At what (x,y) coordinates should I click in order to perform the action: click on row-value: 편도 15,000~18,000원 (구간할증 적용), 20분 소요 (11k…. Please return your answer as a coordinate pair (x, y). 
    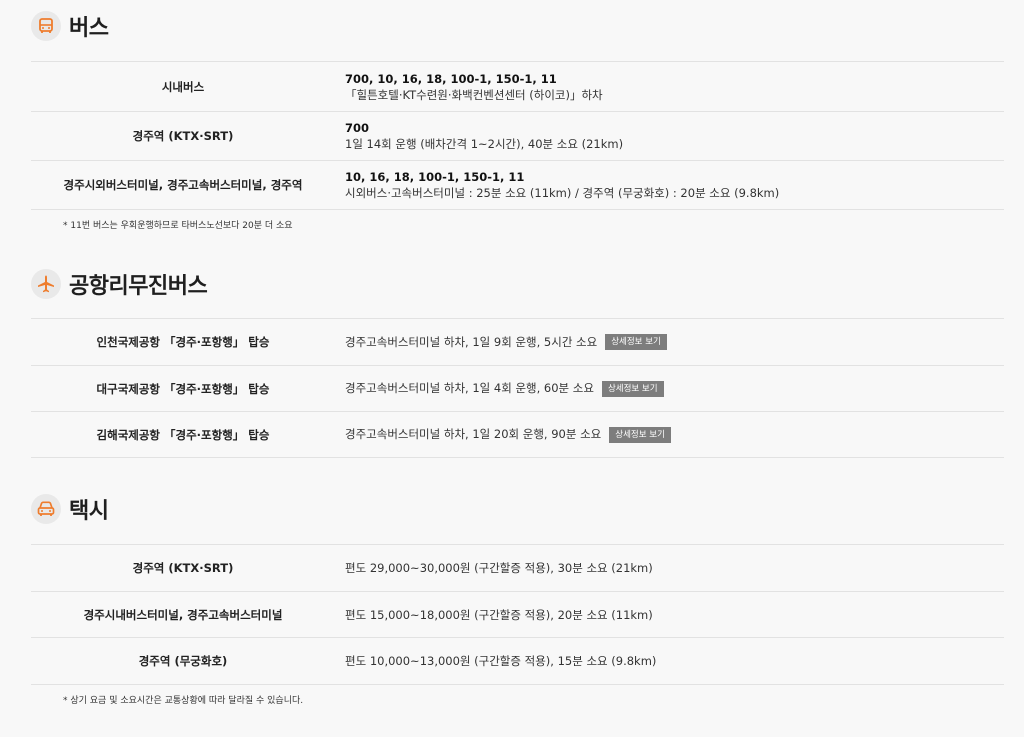
    Looking at the image, I should click on (499, 614).